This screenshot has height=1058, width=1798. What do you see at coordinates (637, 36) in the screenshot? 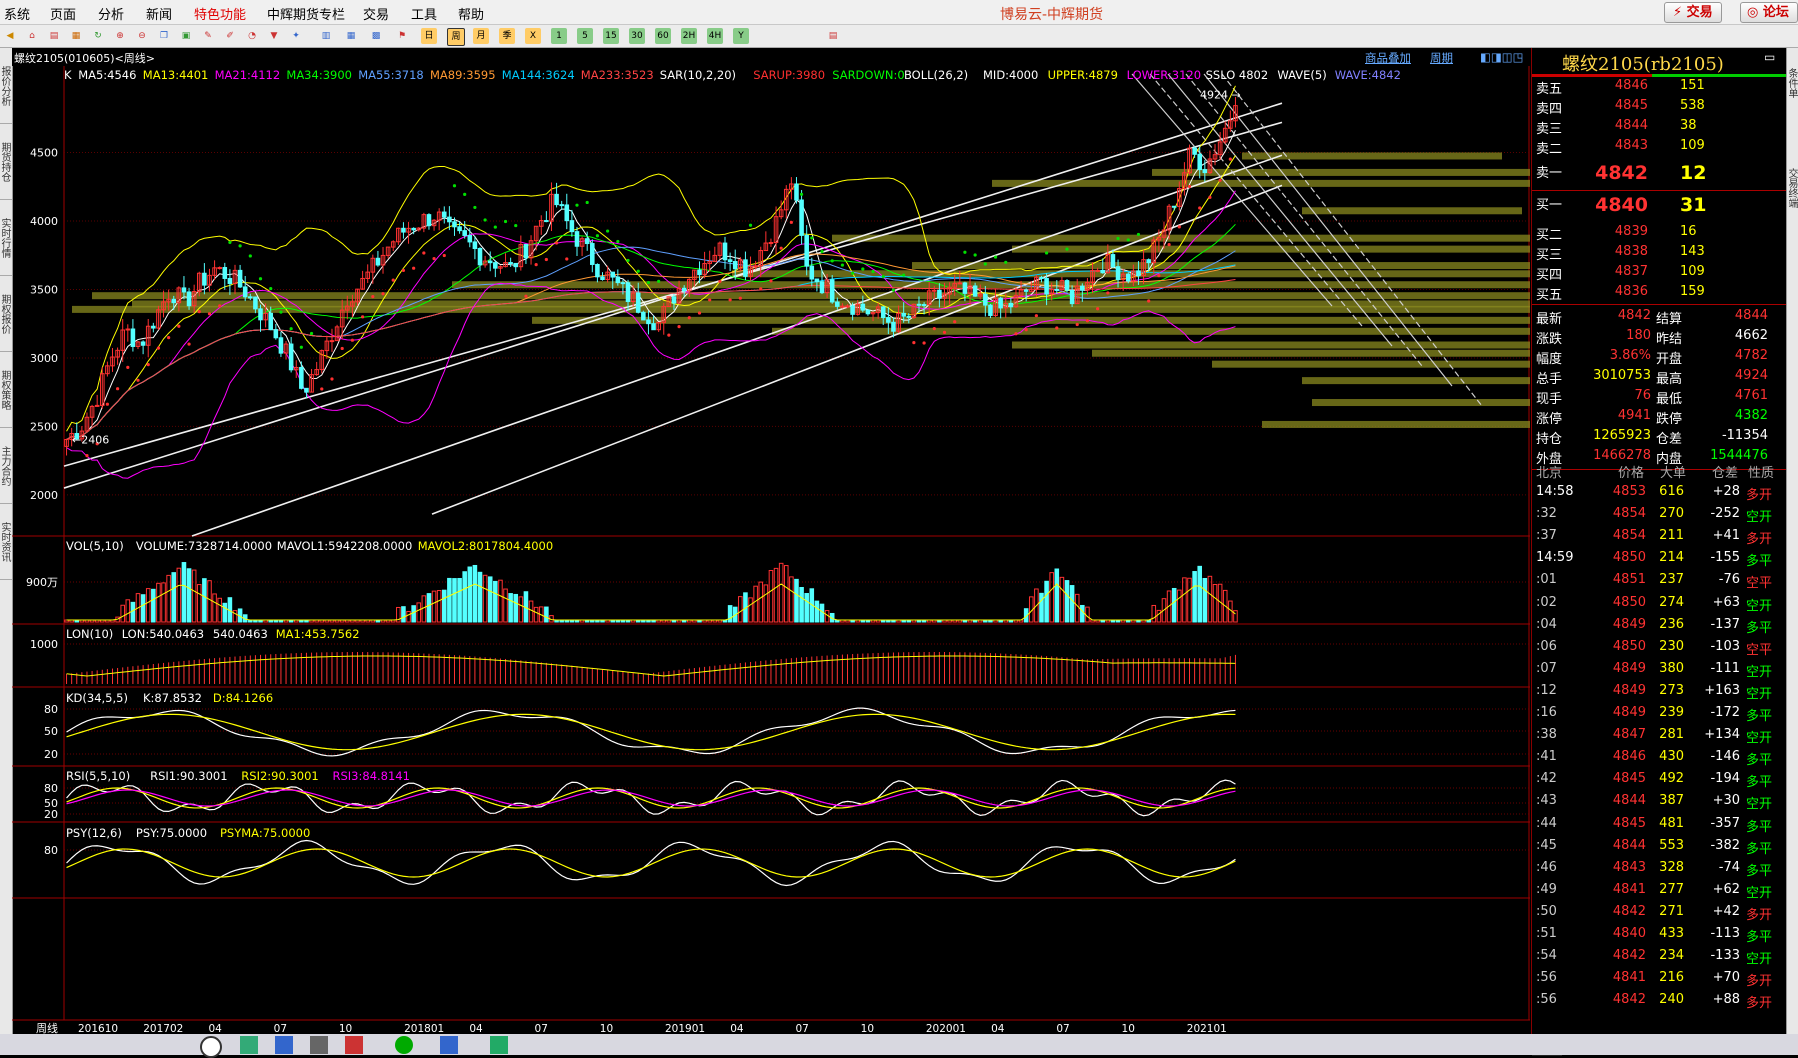
I see `period-30: 30` at bounding box center [637, 36].